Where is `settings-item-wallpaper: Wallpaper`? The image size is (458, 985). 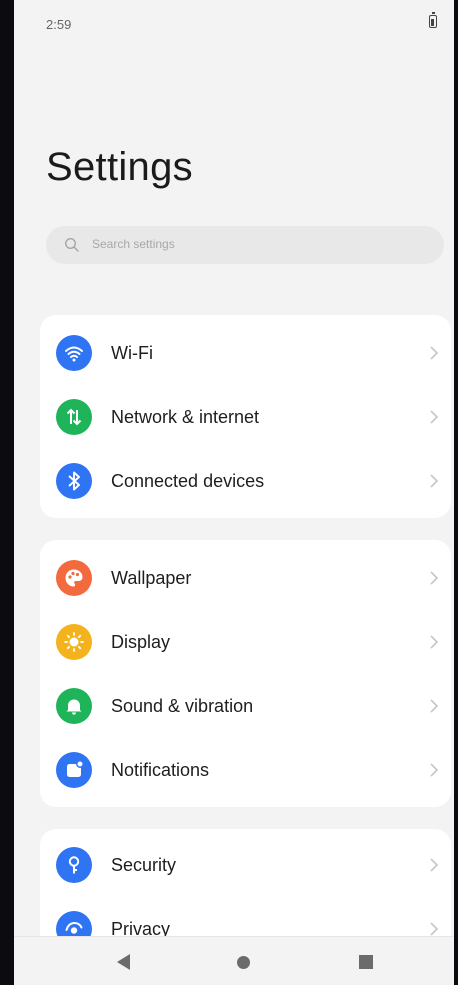 settings-item-wallpaper: Wallpaper is located at coordinates (245, 578).